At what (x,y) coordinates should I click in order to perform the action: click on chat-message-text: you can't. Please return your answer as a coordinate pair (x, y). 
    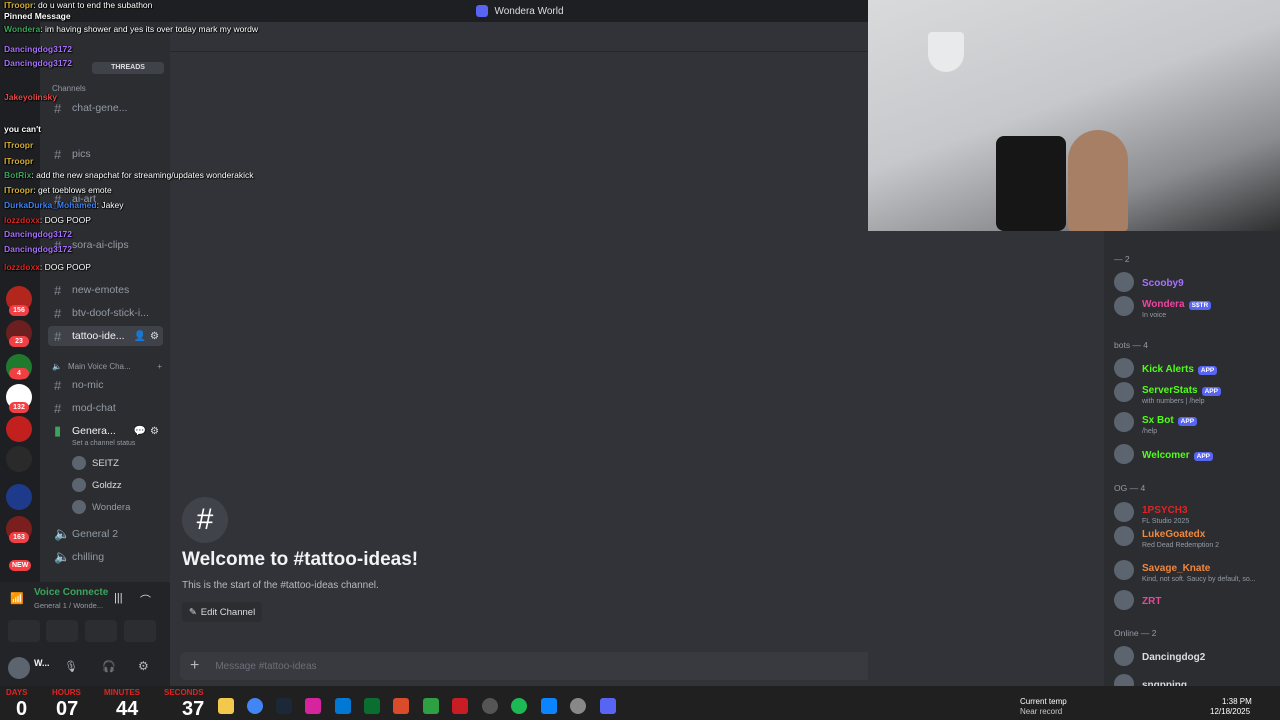
    Looking at the image, I should click on (22, 129).